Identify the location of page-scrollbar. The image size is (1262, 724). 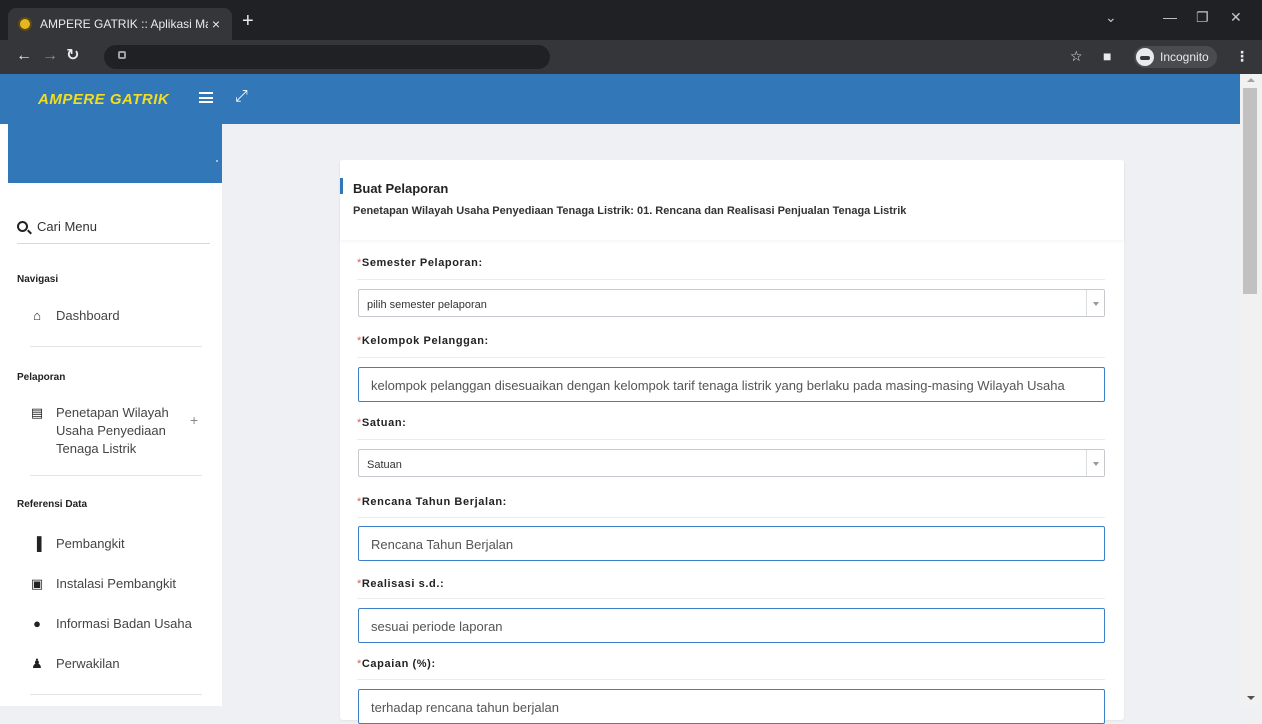
(1251, 390).